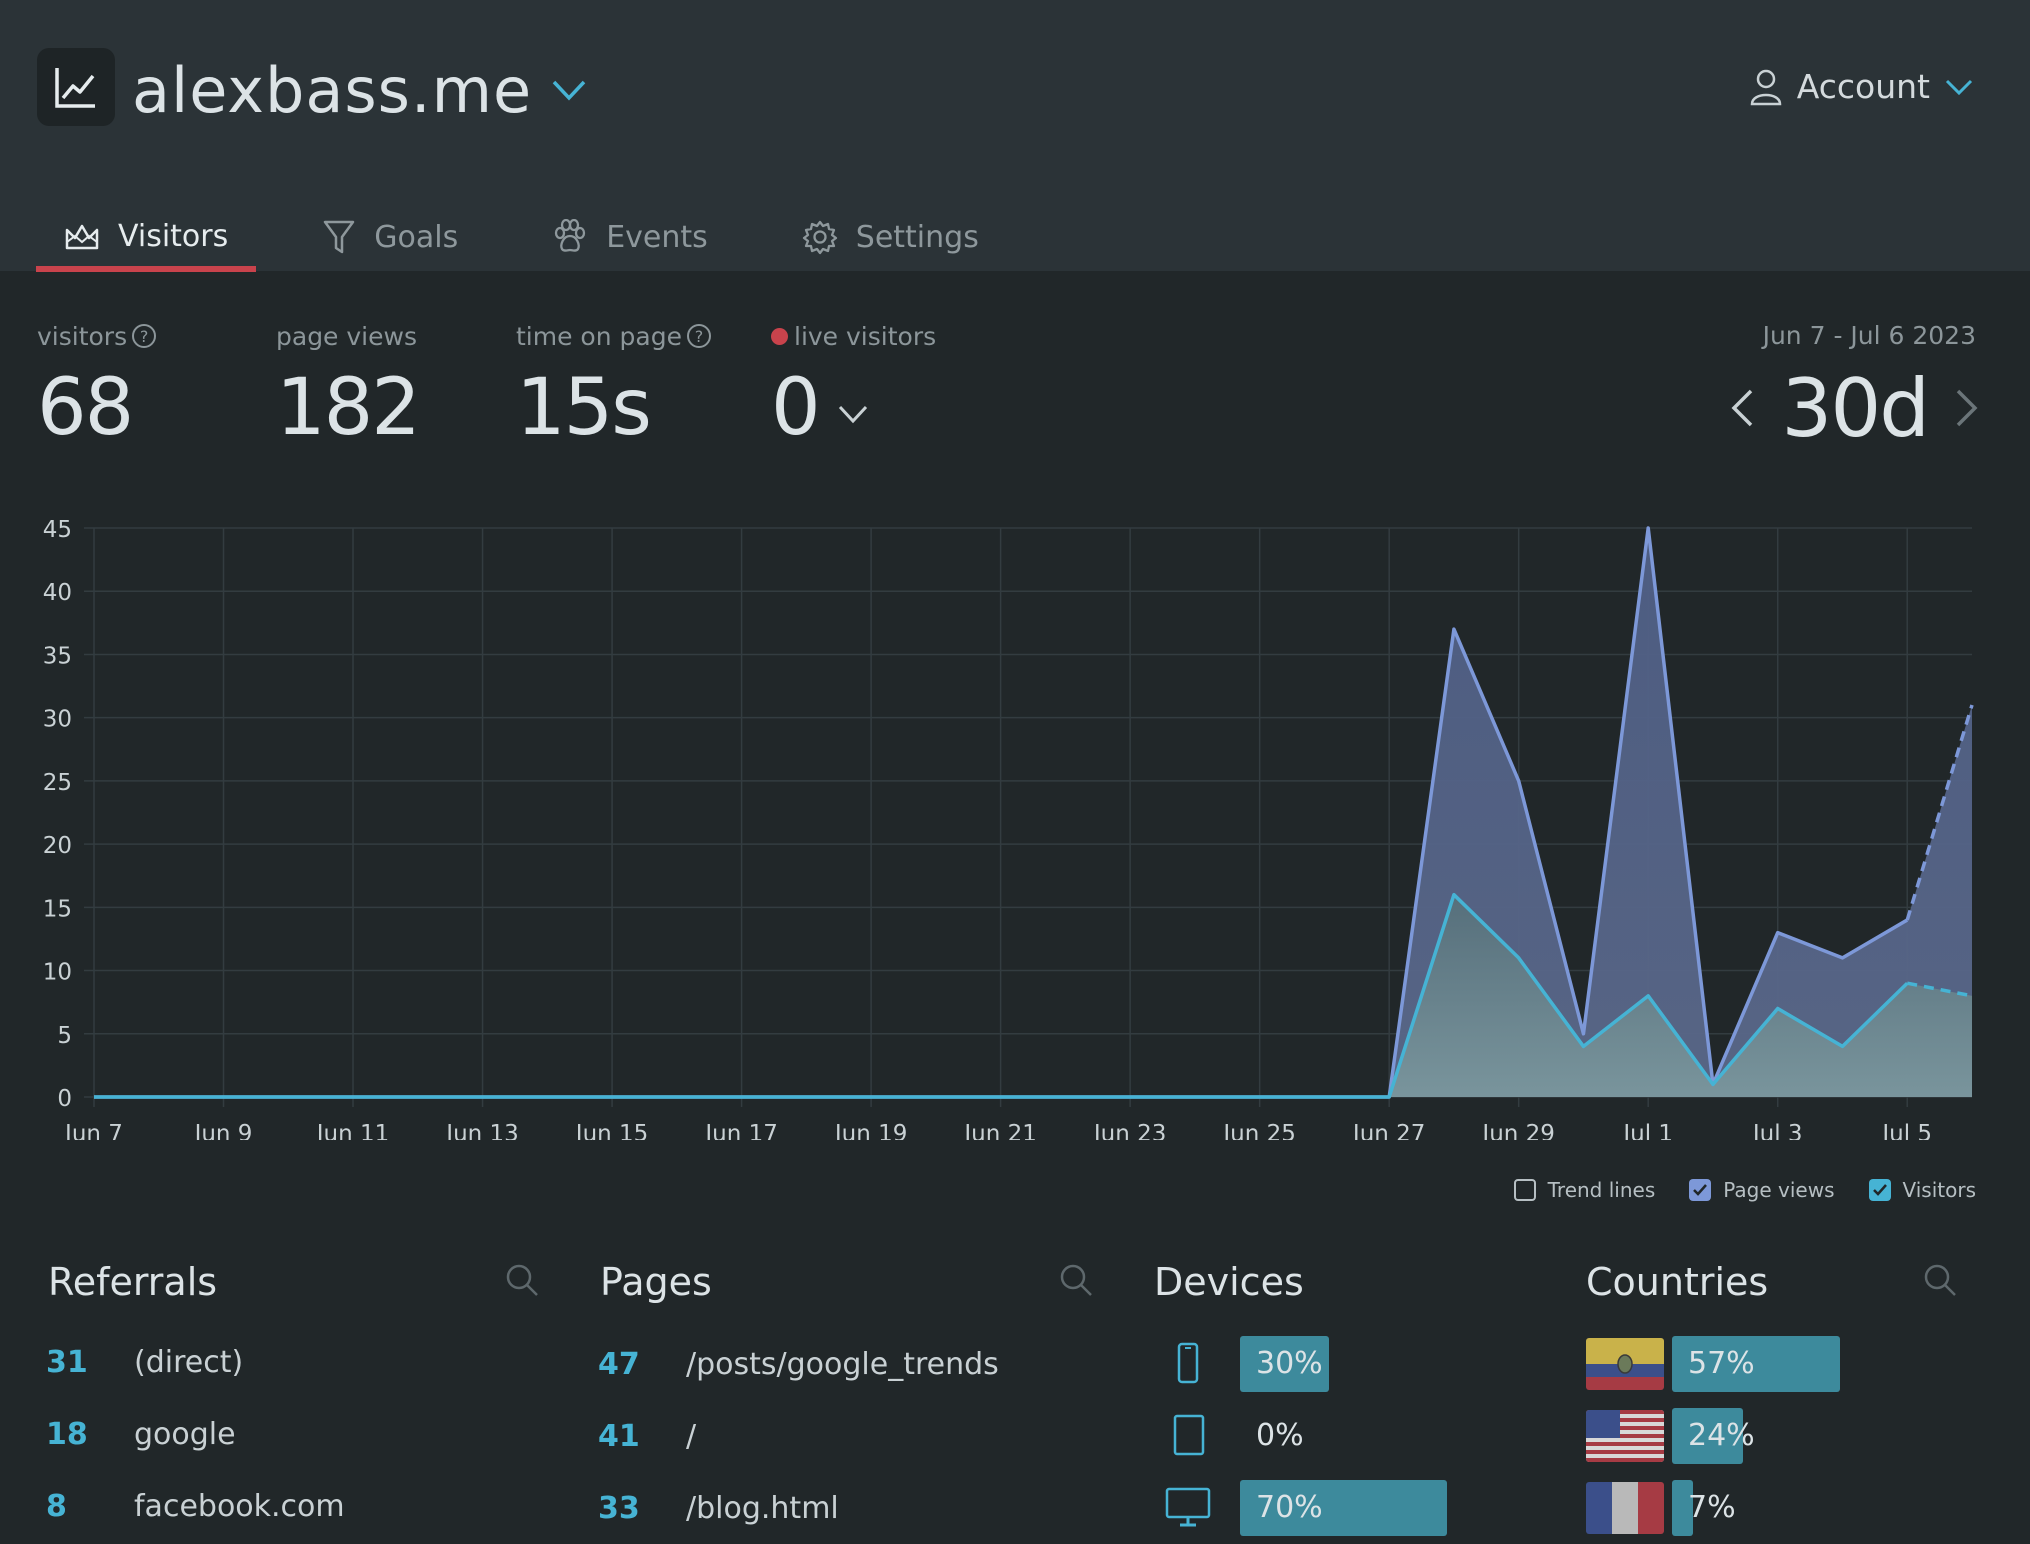 The width and height of the screenshot is (2030, 1544). What do you see at coordinates (1967, 408) in the screenshot?
I see `chevron-right-icon` at bounding box center [1967, 408].